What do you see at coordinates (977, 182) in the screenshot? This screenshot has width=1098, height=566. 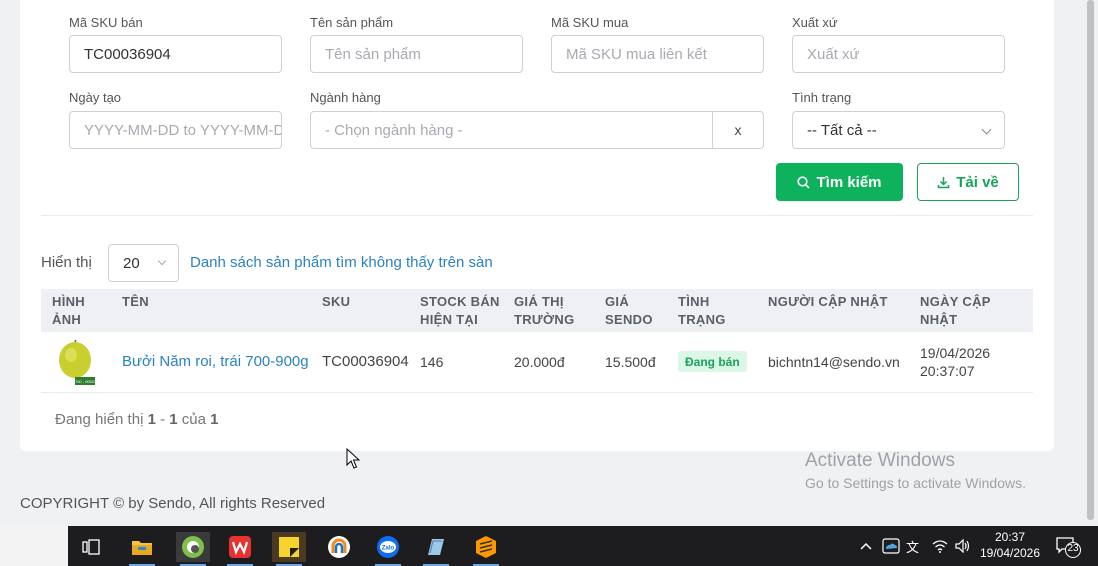 I see `download-button-label: Tải về` at bounding box center [977, 182].